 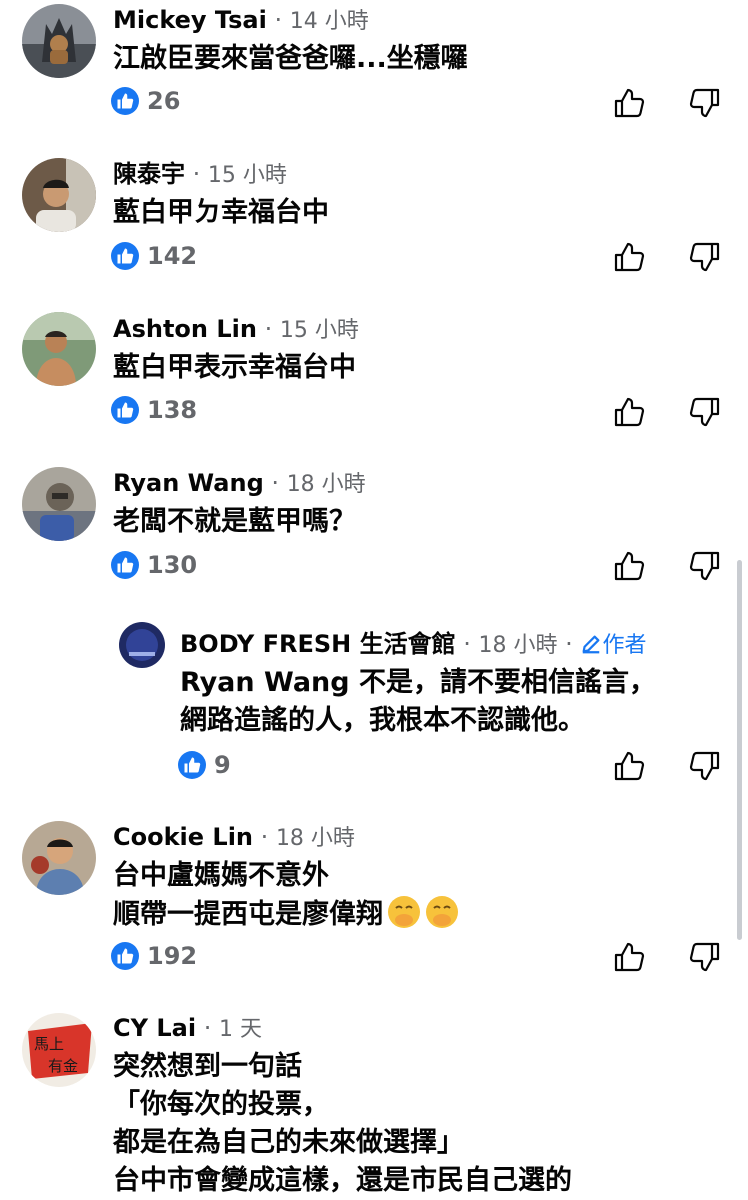 I want to click on reaction-summary: 26, so click(x=145, y=101).